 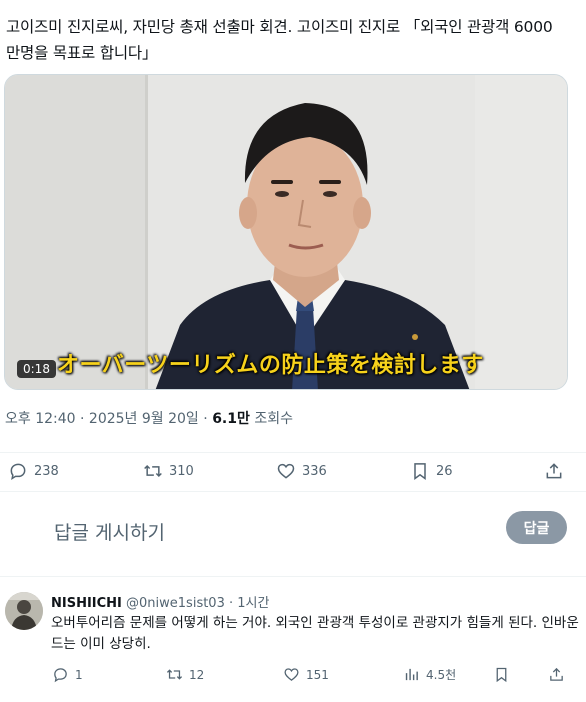 I want to click on video-subtitle: オーバーツーリズムの防止策を検討します, so click(x=270, y=365).